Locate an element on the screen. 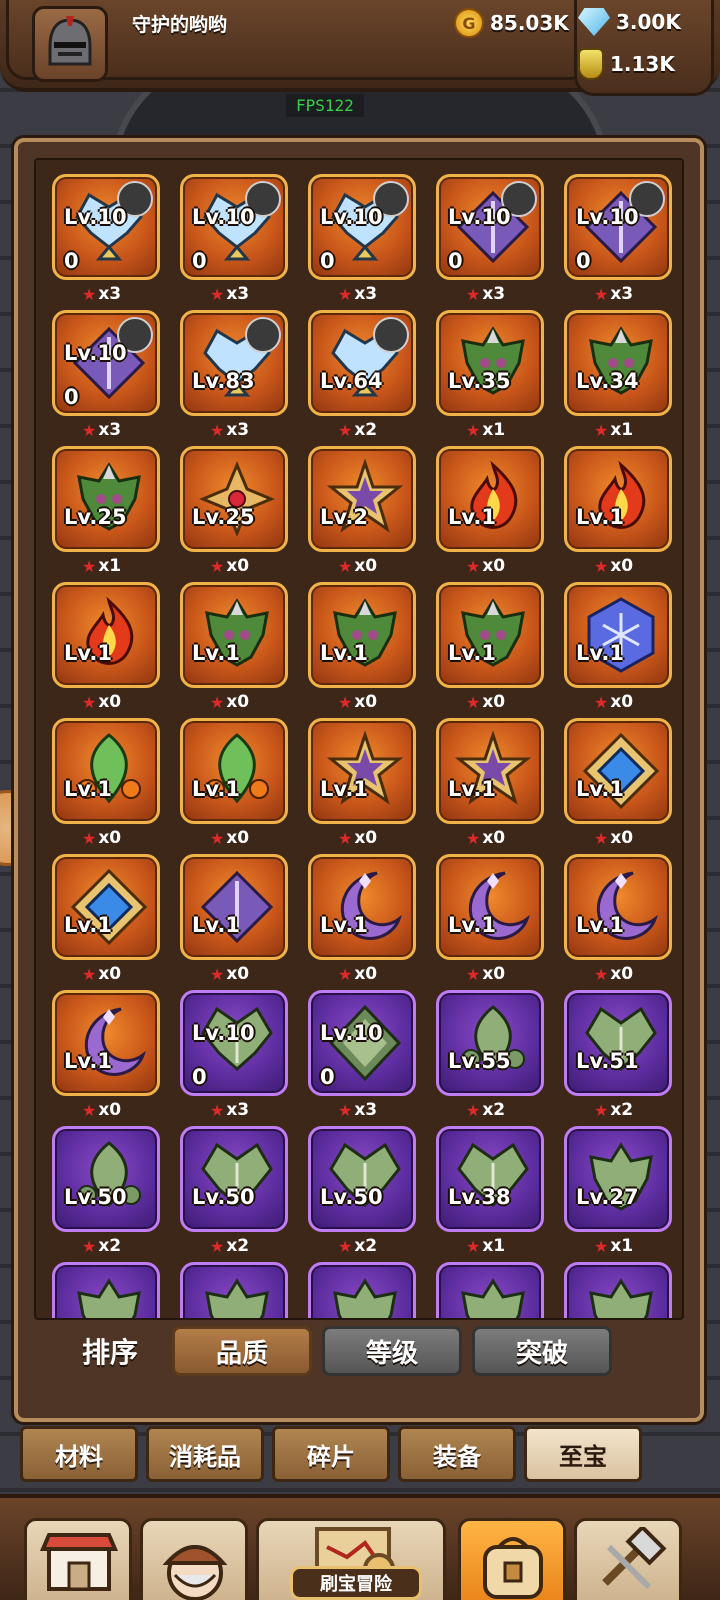 This screenshot has width=720, height=1600. treasure-item: Lv.51 ★ x2 is located at coordinates (618, 1055).